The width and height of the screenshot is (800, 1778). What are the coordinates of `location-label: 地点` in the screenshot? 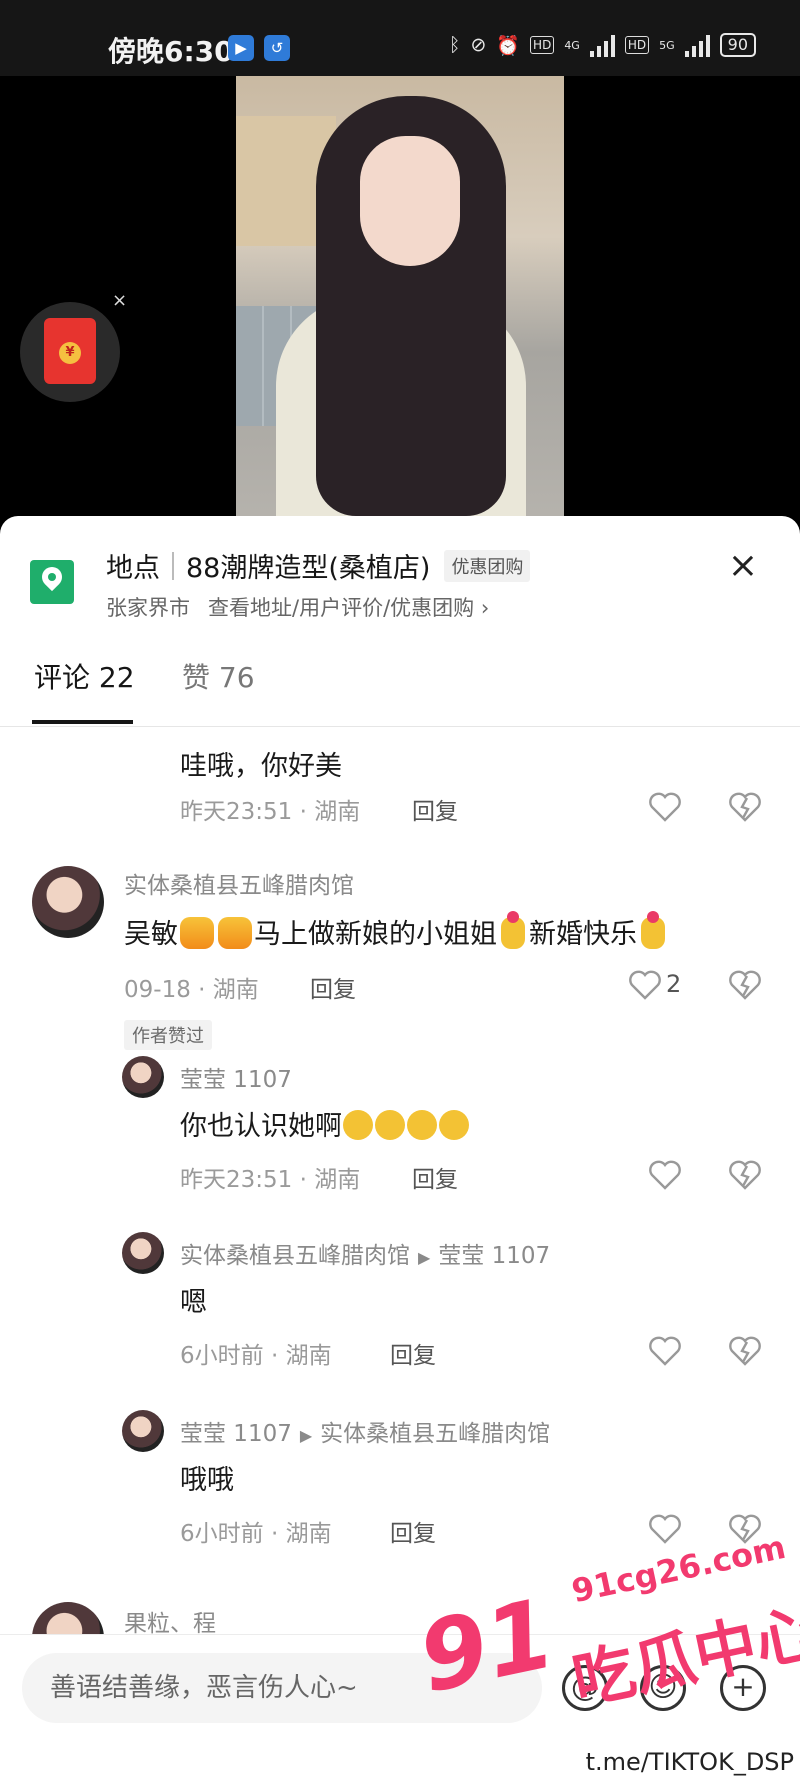 It's located at (133, 568).